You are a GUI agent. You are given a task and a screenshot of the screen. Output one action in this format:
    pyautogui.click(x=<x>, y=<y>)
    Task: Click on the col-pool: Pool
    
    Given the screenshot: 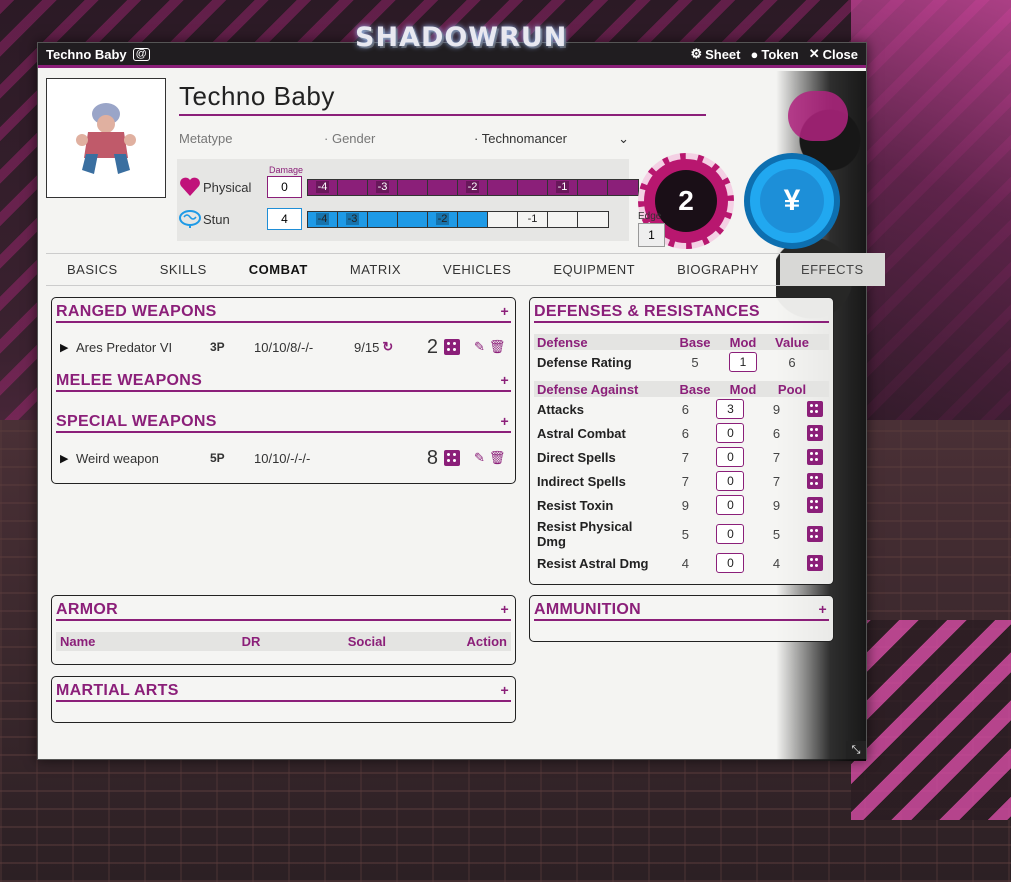 What is the action you would take?
    pyautogui.click(x=792, y=389)
    